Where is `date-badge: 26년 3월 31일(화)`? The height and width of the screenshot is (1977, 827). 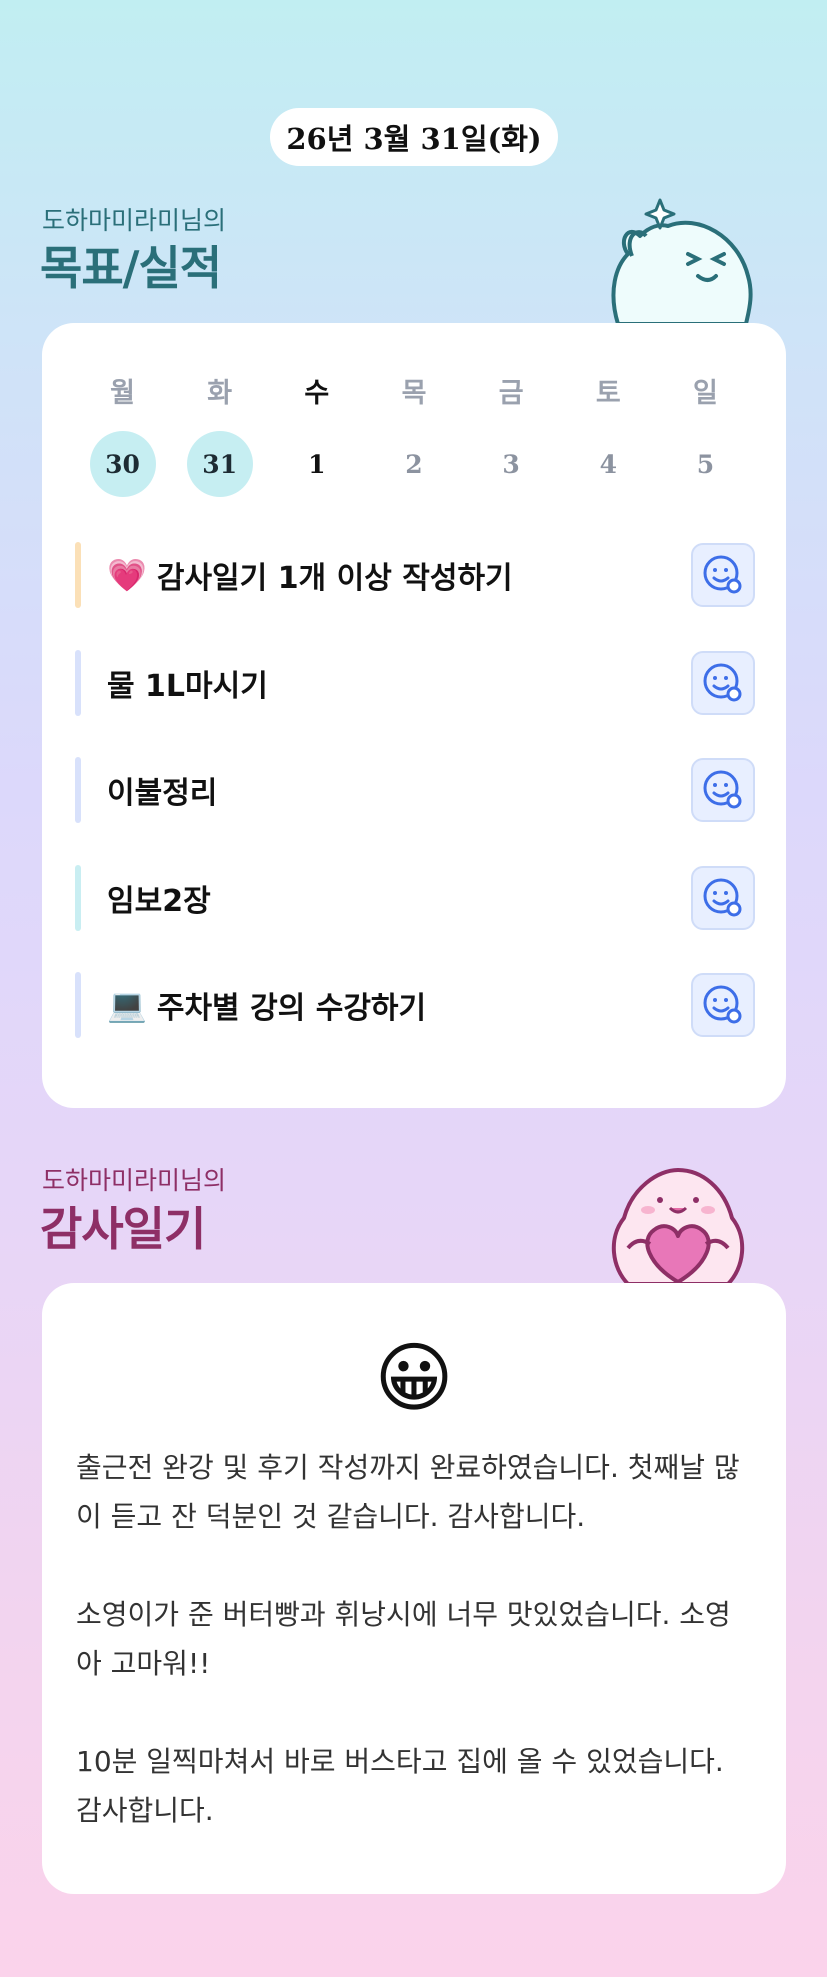
date-badge: 26년 3월 31일(화) is located at coordinates (414, 137).